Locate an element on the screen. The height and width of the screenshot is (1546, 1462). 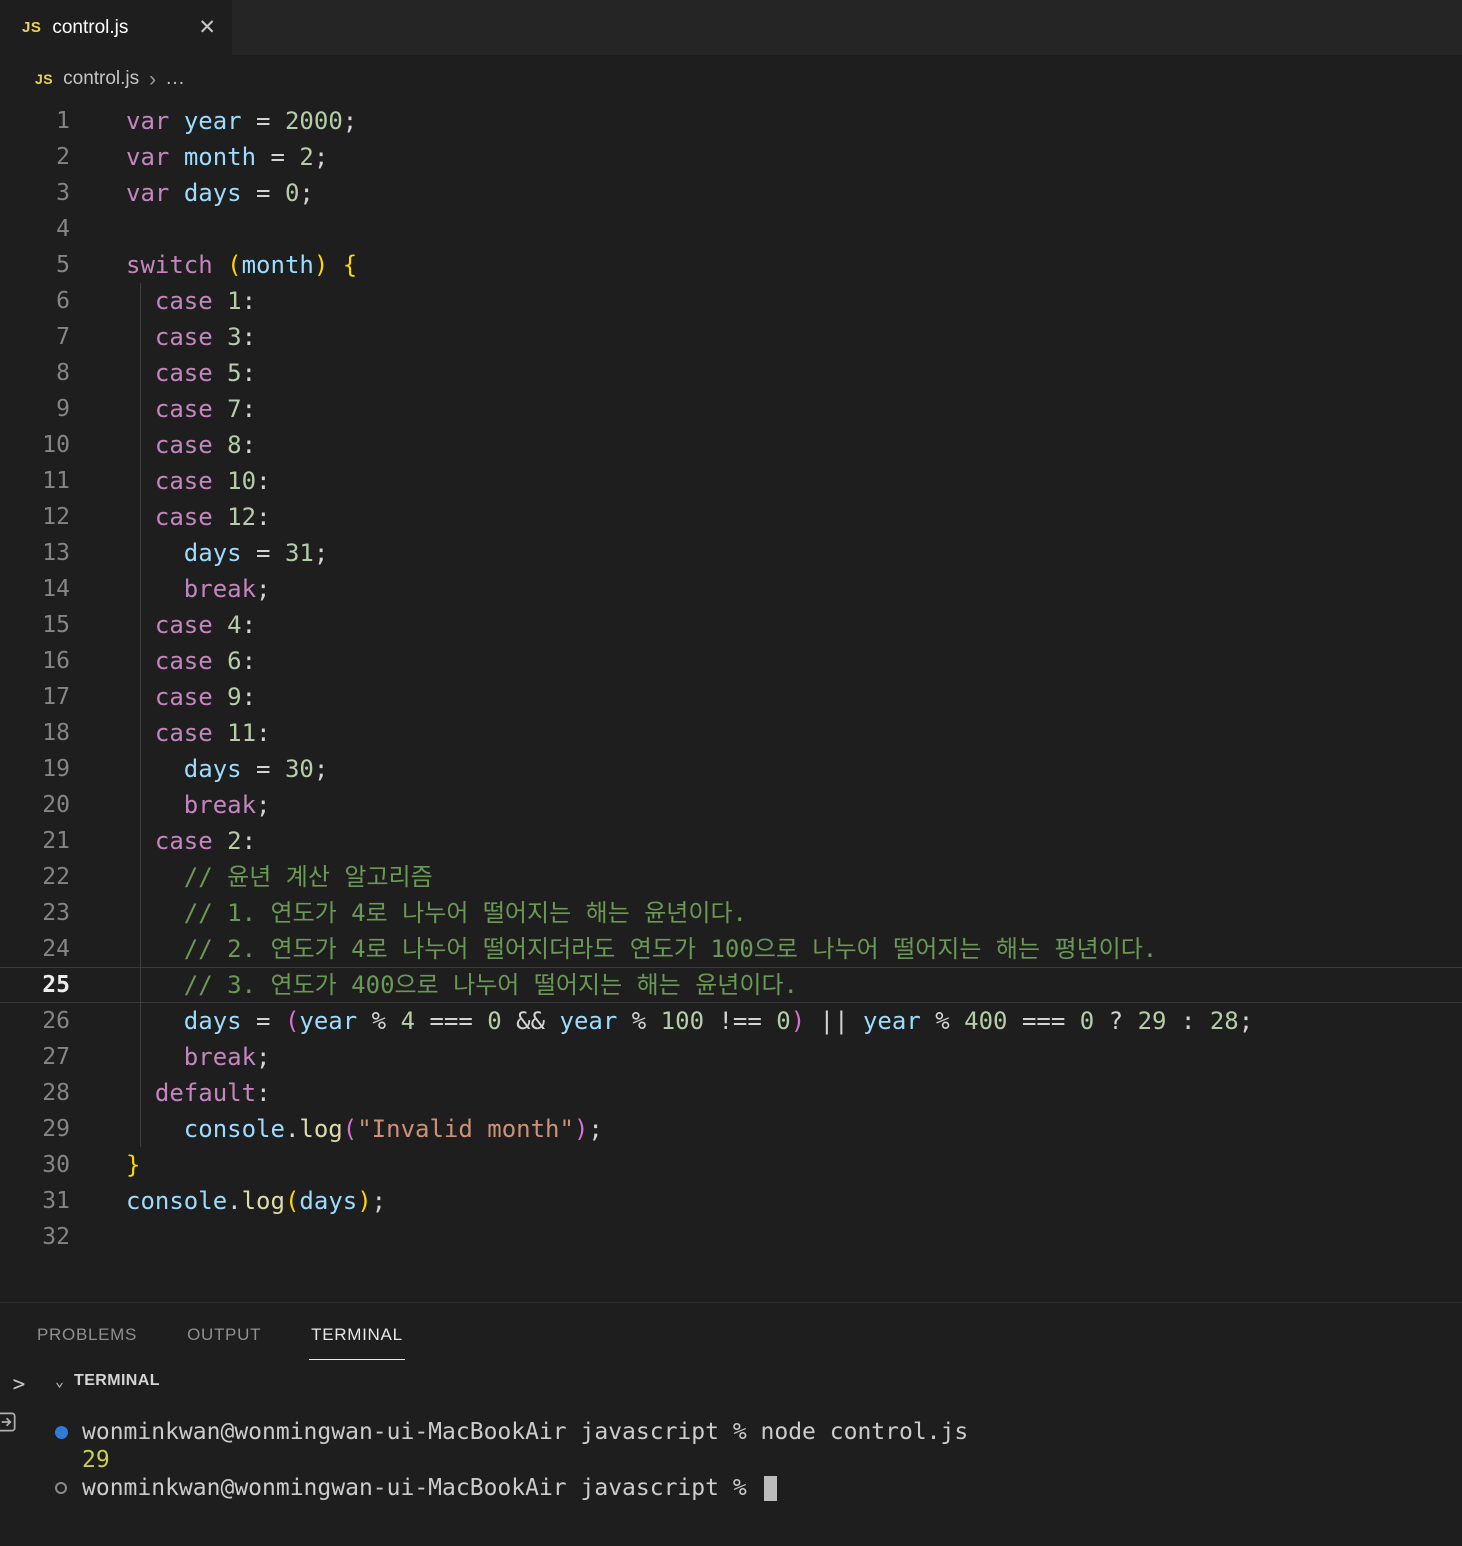
line-content: case 6: is located at coordinates (205, 661).